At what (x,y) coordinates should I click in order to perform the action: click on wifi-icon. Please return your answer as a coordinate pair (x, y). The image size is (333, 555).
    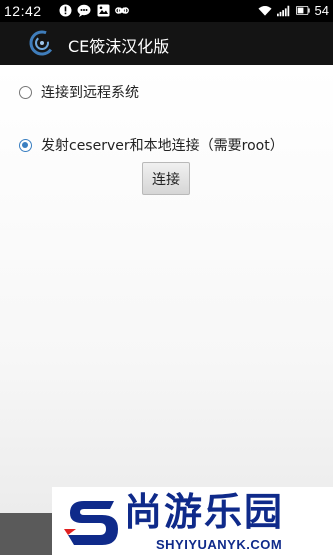
    Looking at the image, I should click on (264, 11).